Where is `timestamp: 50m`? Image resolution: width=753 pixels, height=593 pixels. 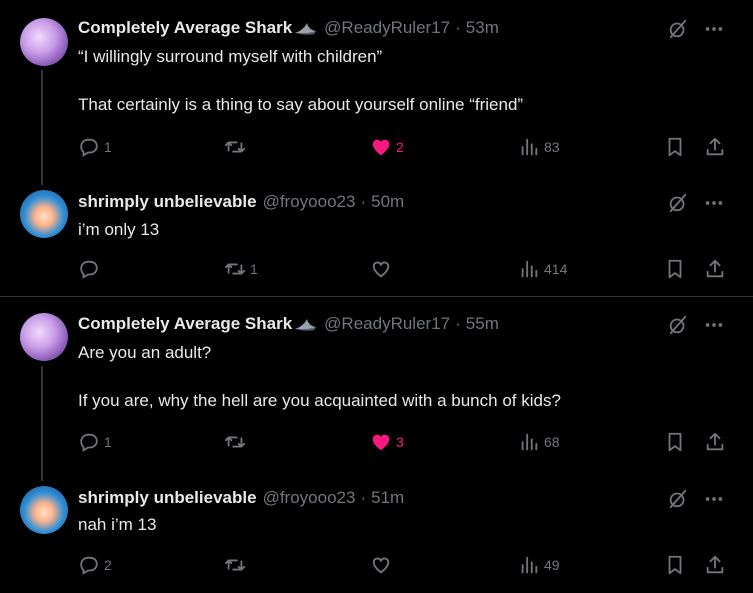 timestamp: 50m is located at coordinates (387, 202).